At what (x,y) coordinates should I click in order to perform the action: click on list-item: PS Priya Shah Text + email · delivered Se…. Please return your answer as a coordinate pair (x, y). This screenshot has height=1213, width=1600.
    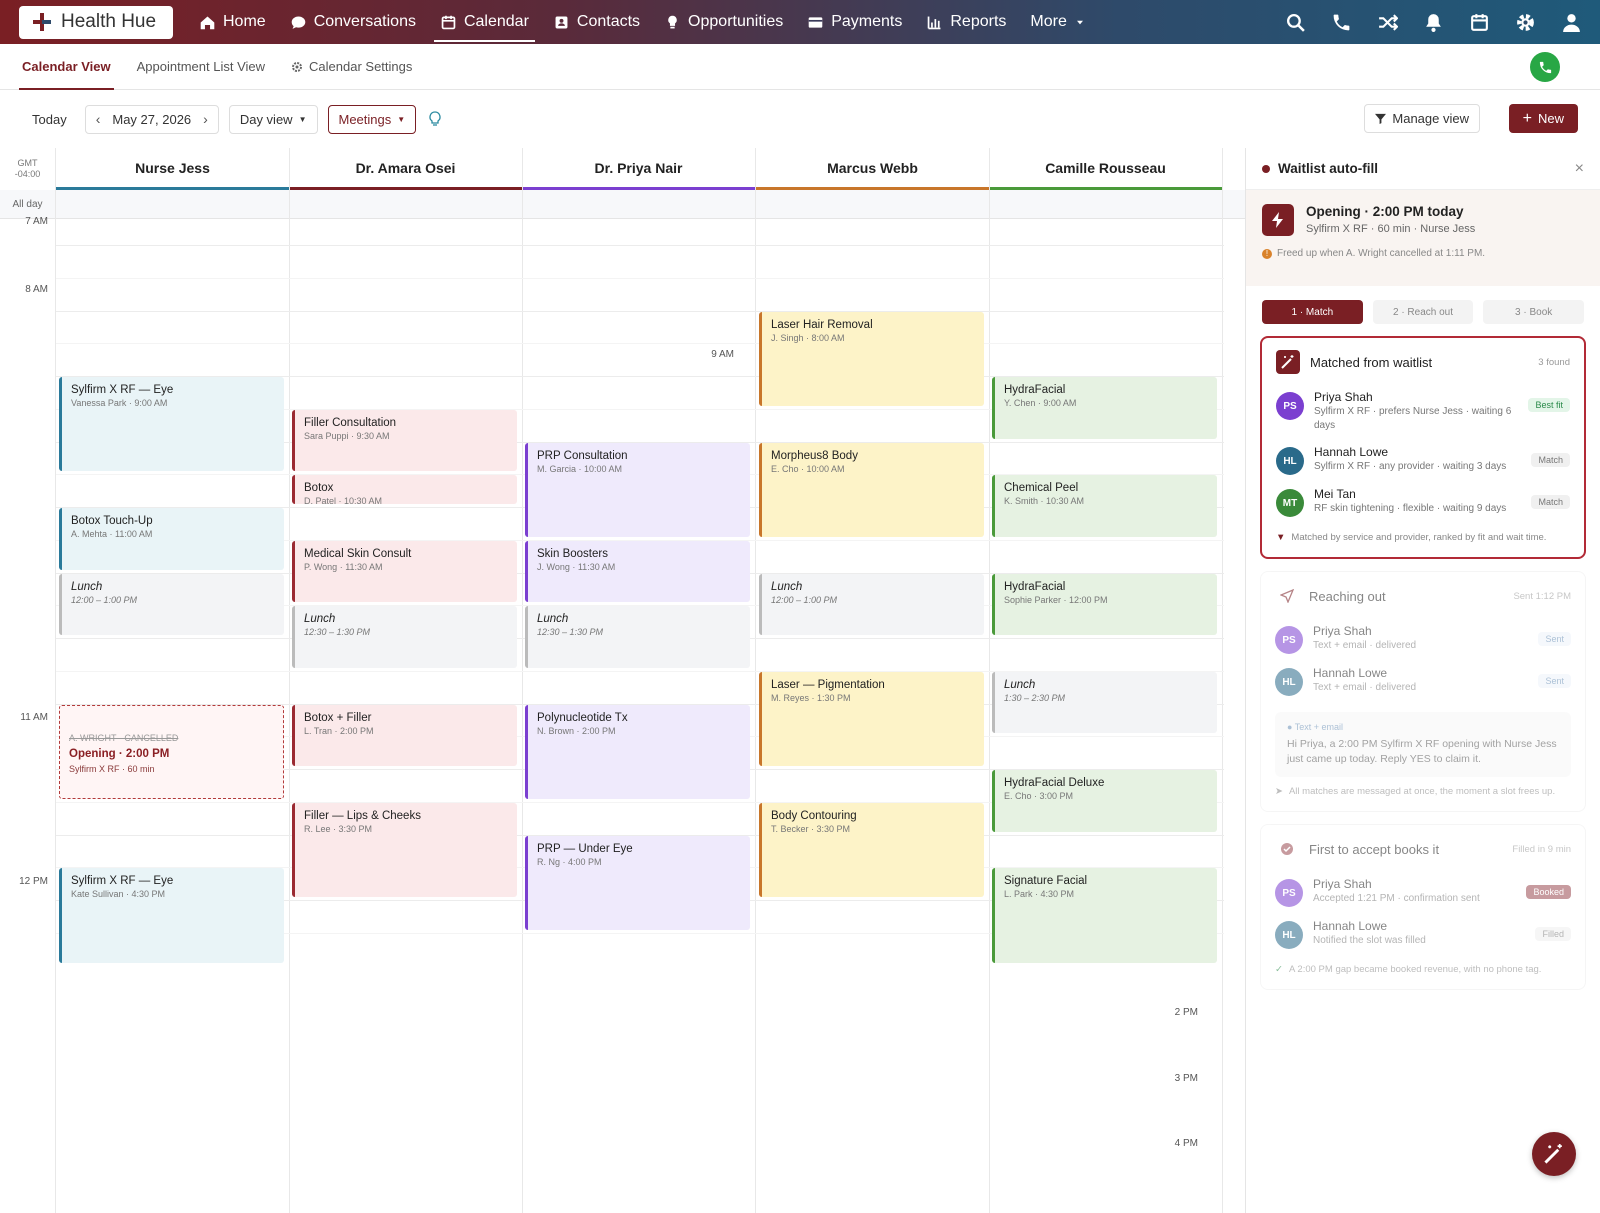
    Looking at the image, I should click on (1423, 639).